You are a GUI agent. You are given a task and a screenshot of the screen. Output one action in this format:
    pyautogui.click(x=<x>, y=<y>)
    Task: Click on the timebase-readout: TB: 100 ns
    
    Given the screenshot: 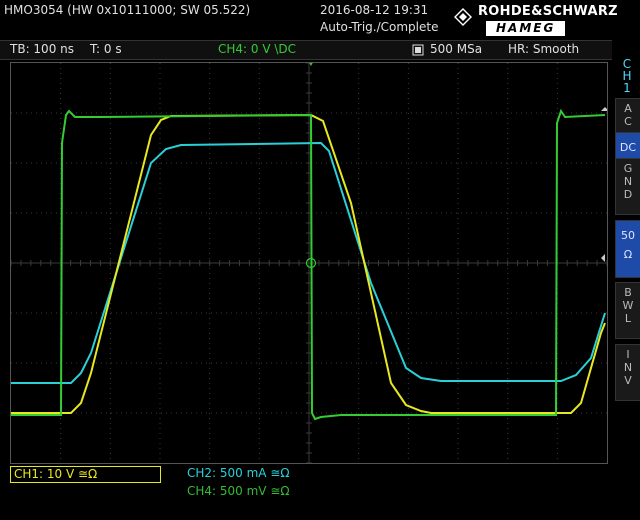 What is the action you would take?
    pyautogui.click(x=42, y=49)
    